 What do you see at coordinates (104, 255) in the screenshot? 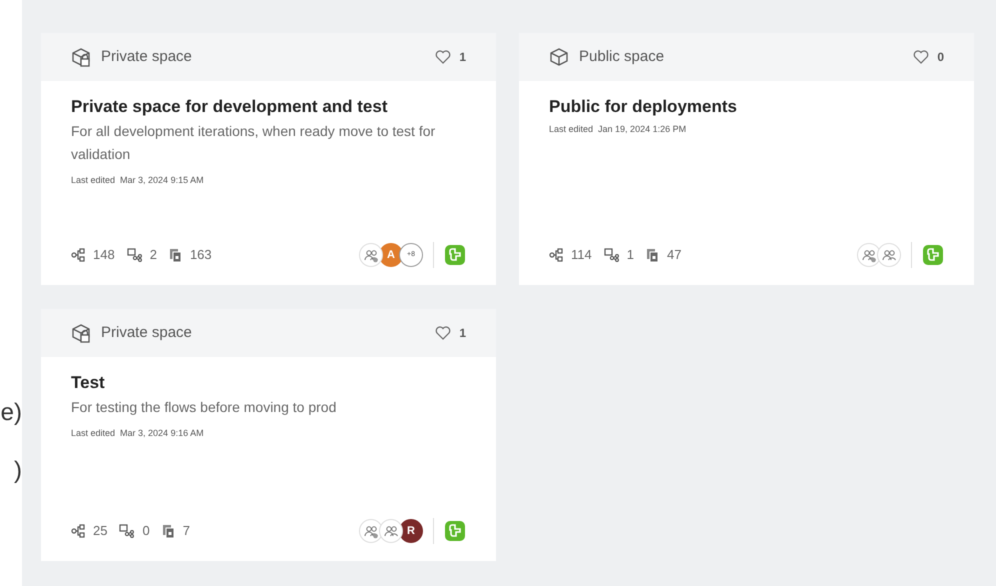
I see `stat-count: 148` at bounding box center [104, 255].